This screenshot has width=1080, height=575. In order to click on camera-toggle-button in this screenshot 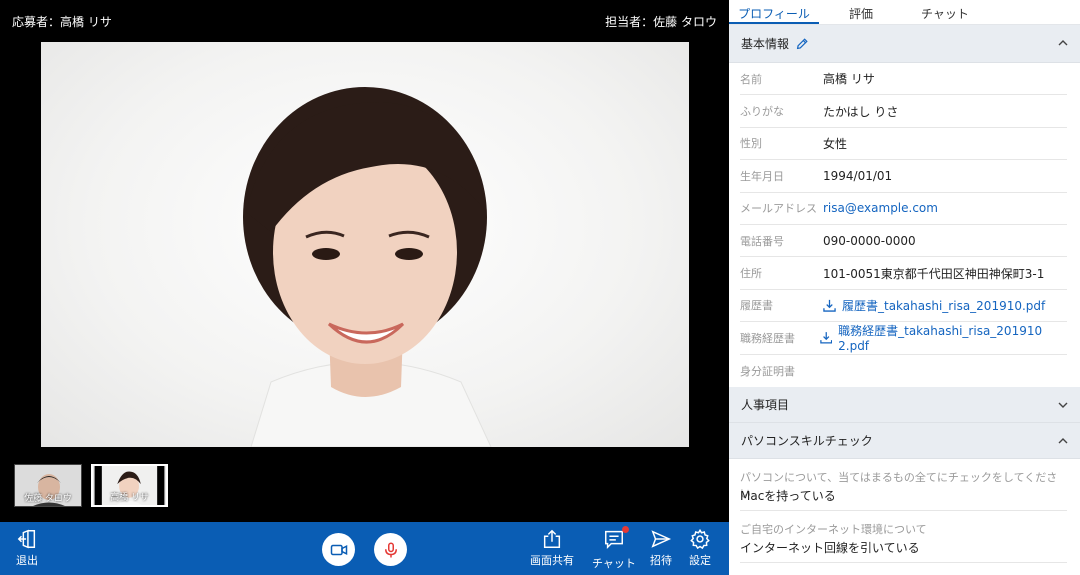, I will do `click(338, 549)`.